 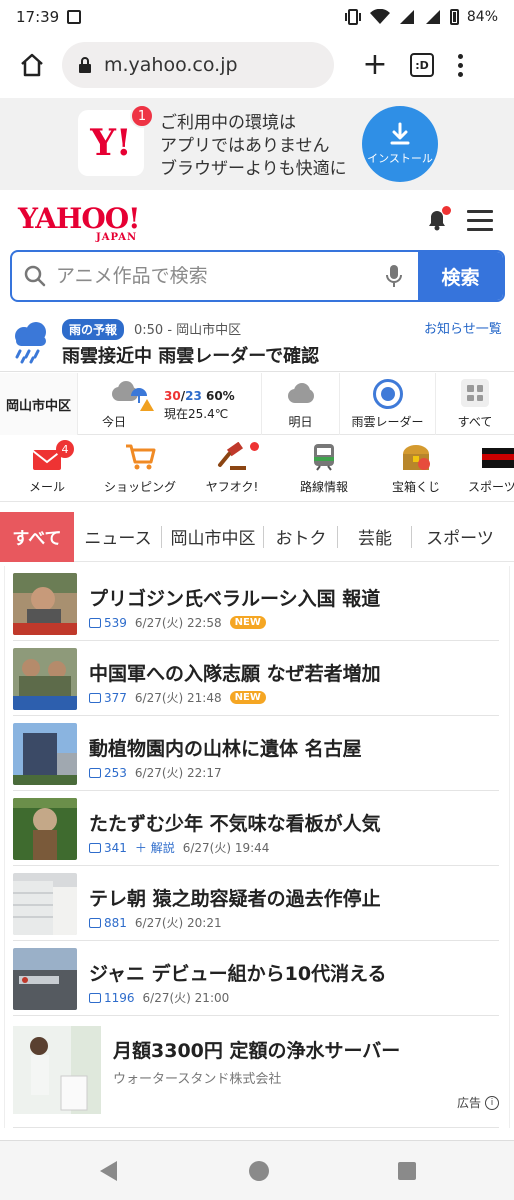 I want to click on service-auction: ヤフオク!, so click(x=232, y=468).